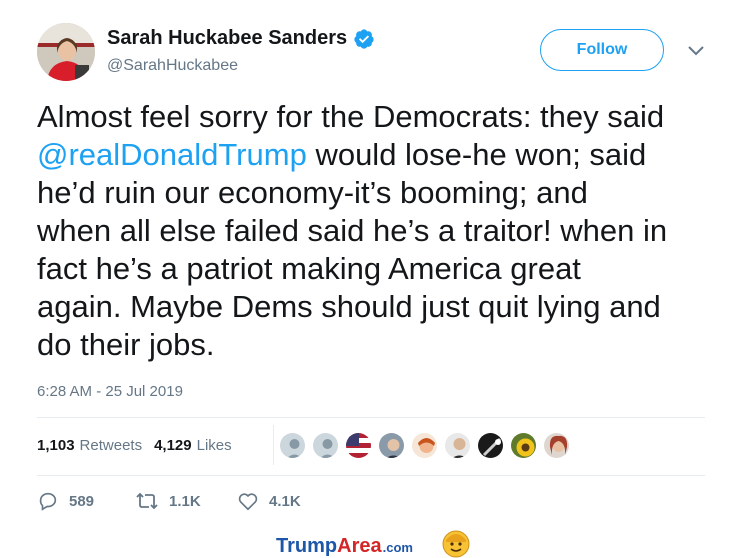  I want to click on tweet-line: @realDonaldTrump would lose-he won; said, so click(377, 155).